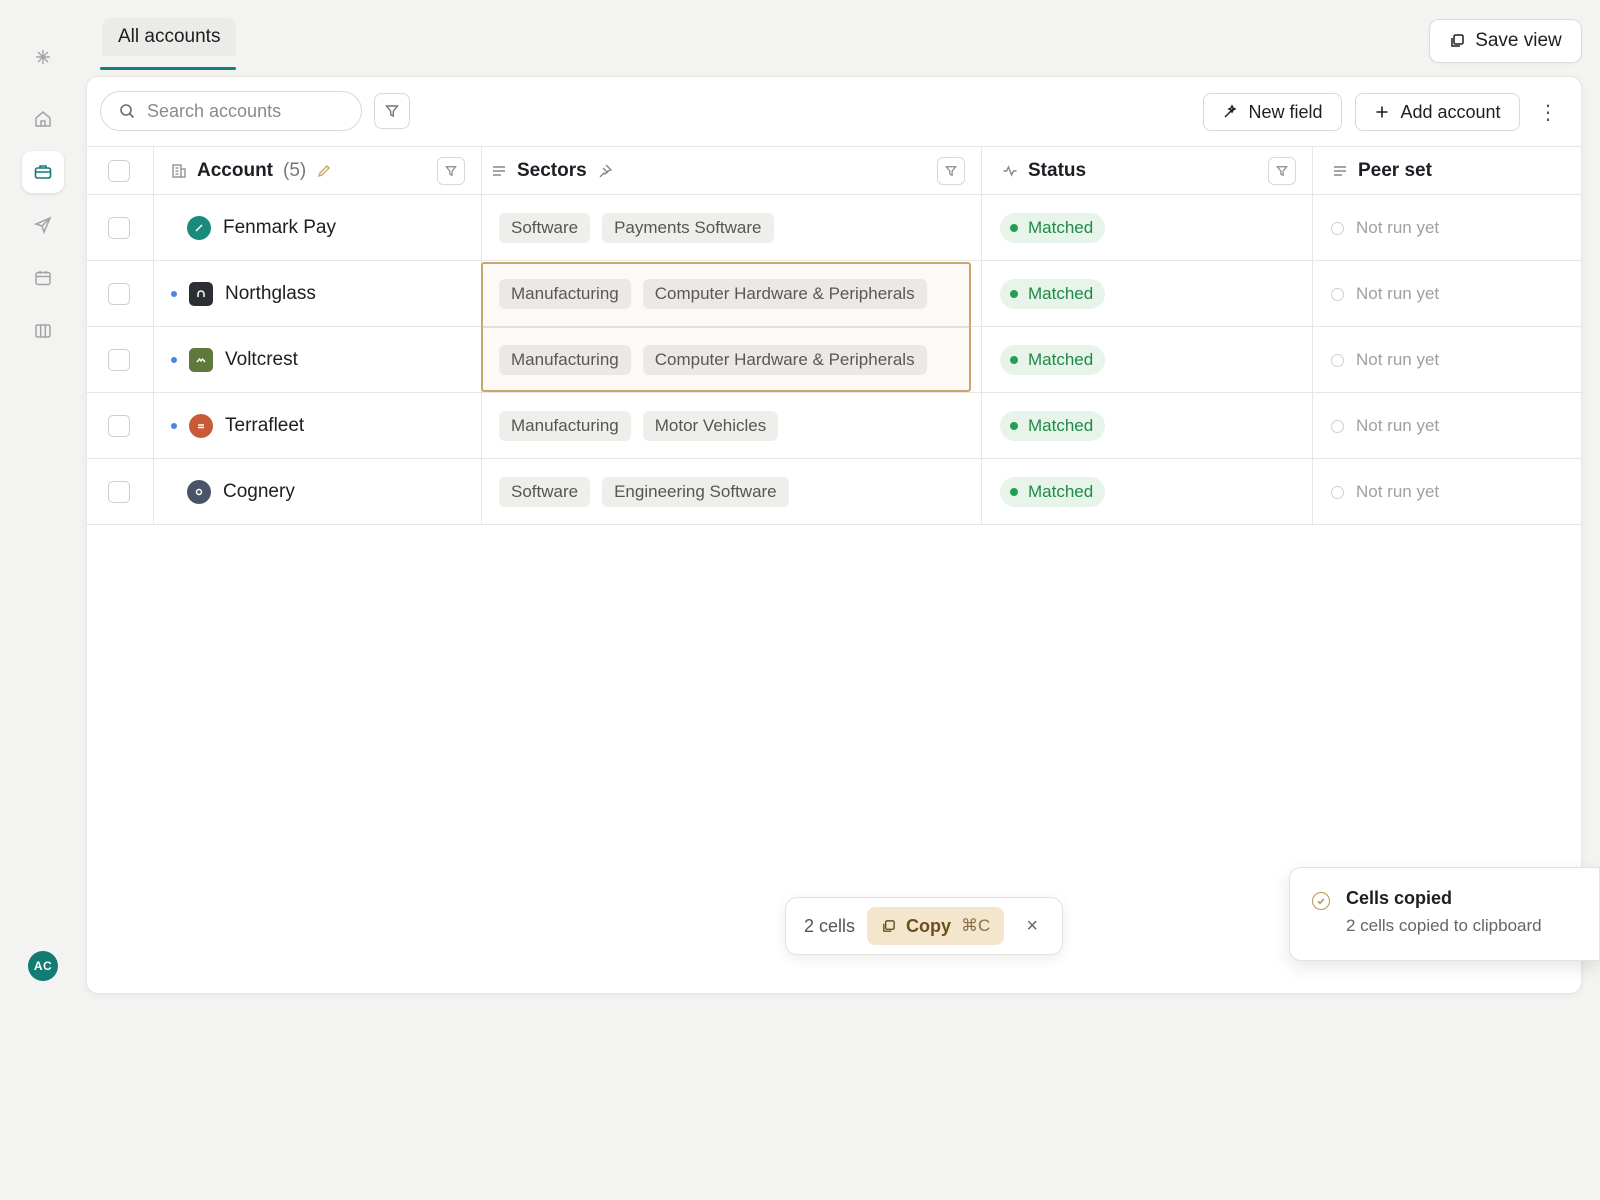 Image resolution: width=1600 pixels, height=1200 pixels. What do you see at coordinates (237, 426) in the screenshot?
I see `account-cell: Terrafleet` at bounding box center [237, 426].